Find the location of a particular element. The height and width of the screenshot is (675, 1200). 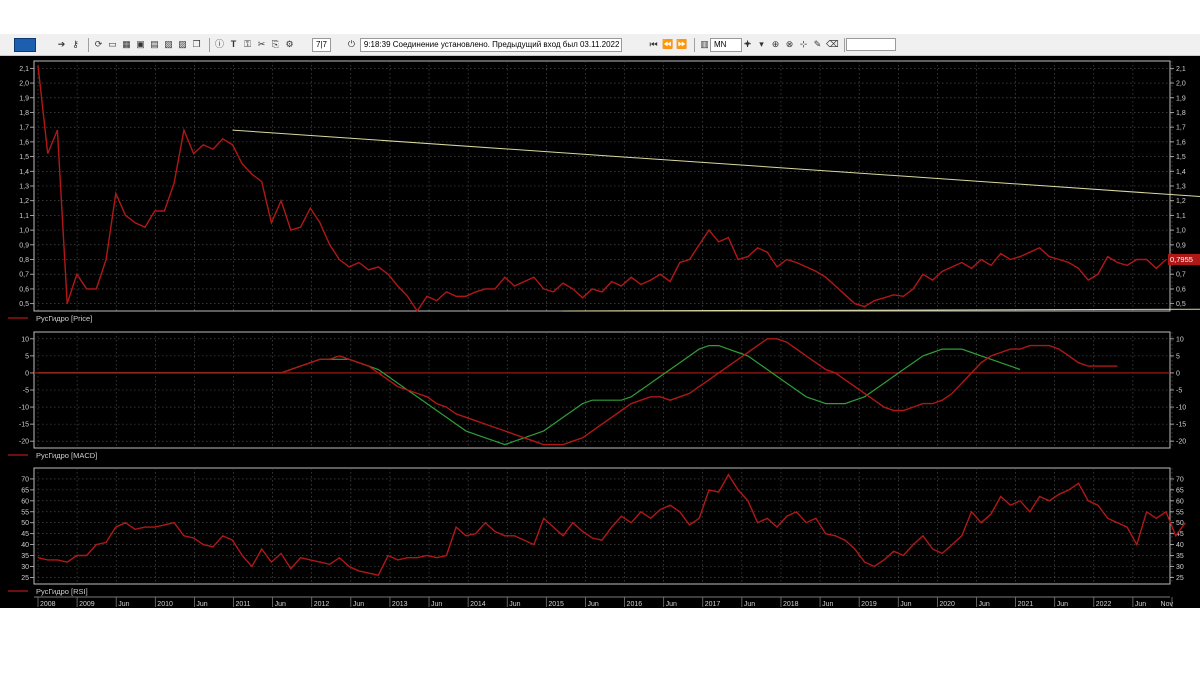

text-tool-icon: T is located at coordinates (233, 44).